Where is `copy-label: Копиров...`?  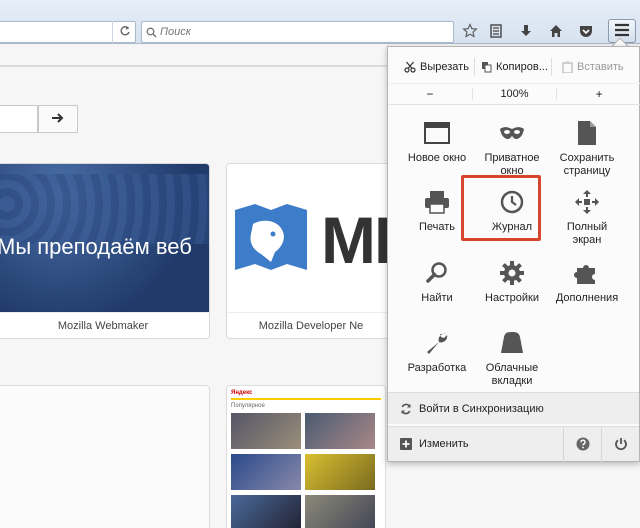 copy-label: Копиров... is located at coordinates (522, 67).